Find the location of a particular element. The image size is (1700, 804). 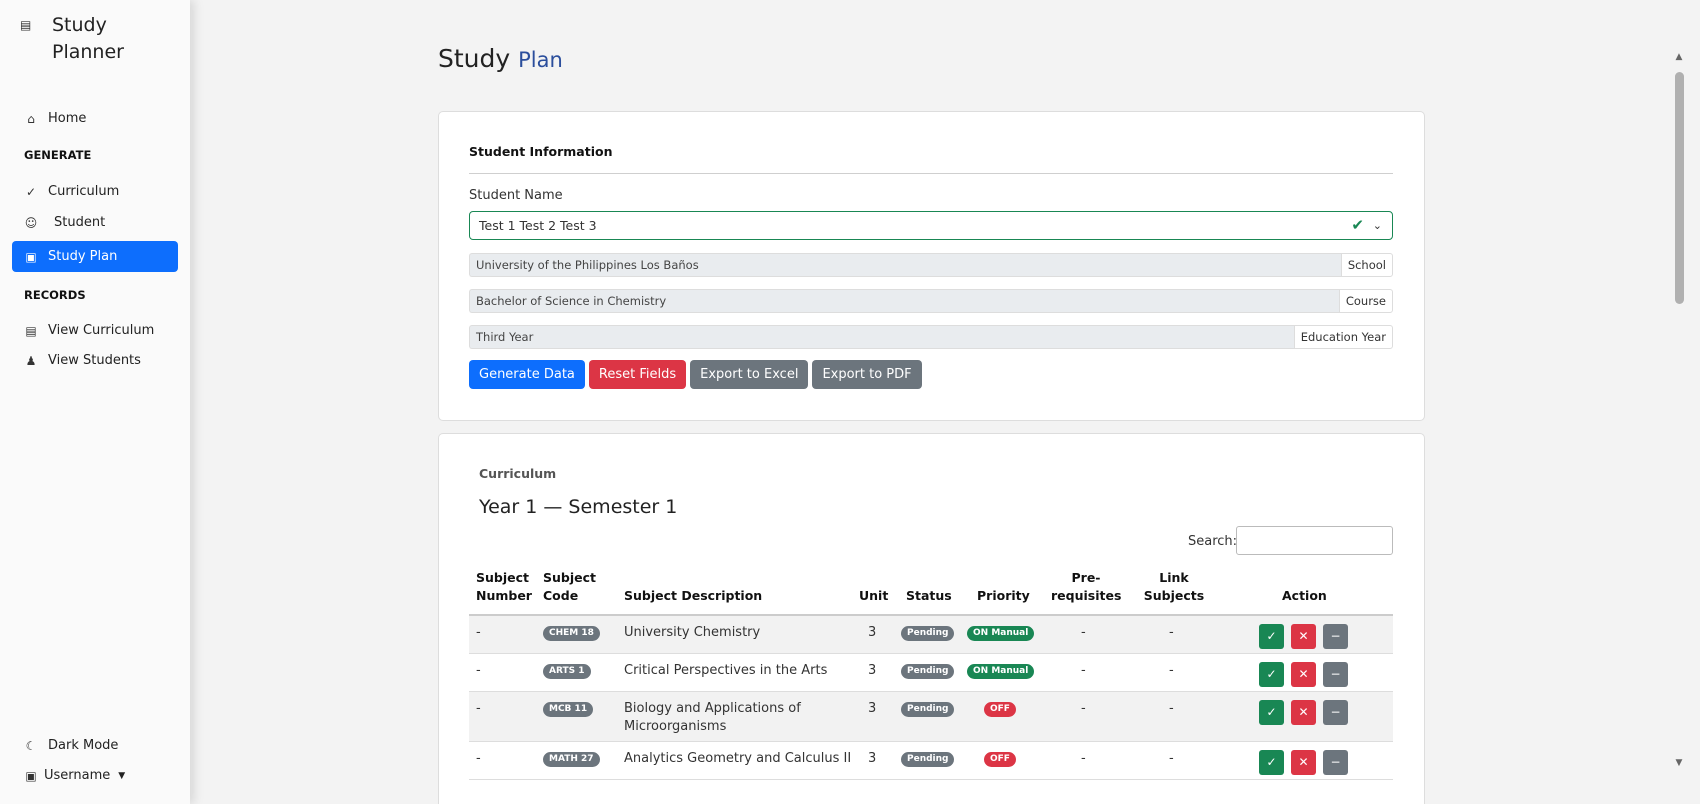

scroll-down-arrow-icon: ▼ is located at coordinates (1679, 765).